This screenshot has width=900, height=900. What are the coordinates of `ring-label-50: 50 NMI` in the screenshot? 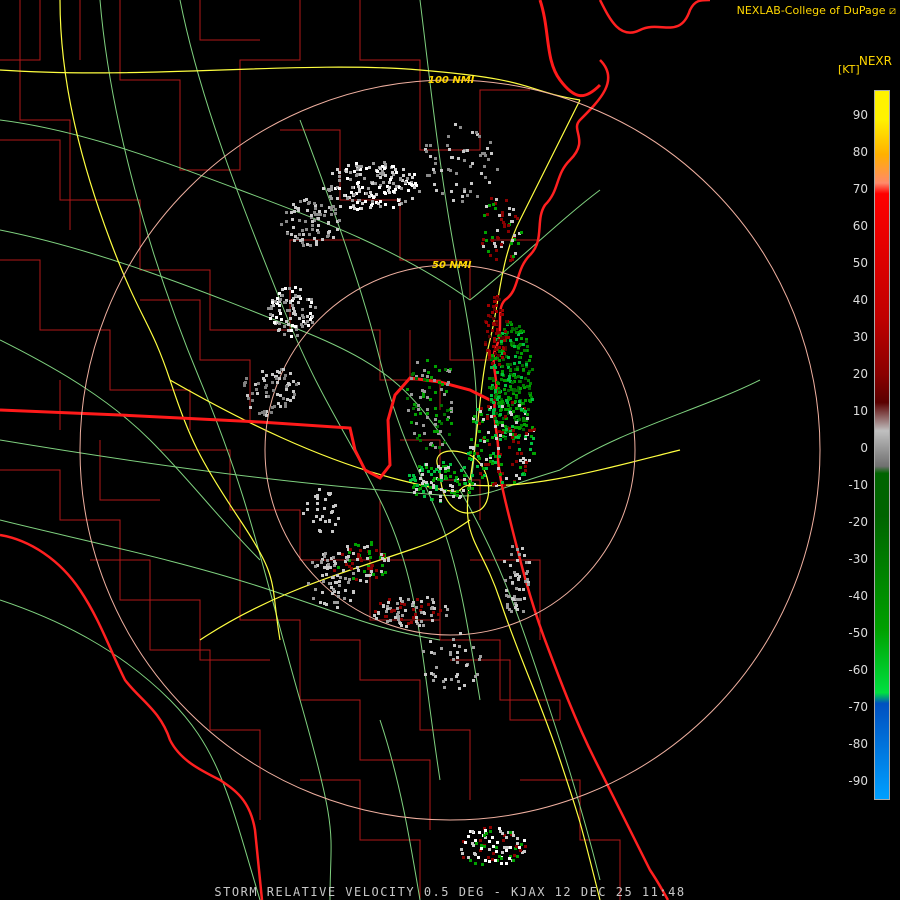 It's located at (452, 265).